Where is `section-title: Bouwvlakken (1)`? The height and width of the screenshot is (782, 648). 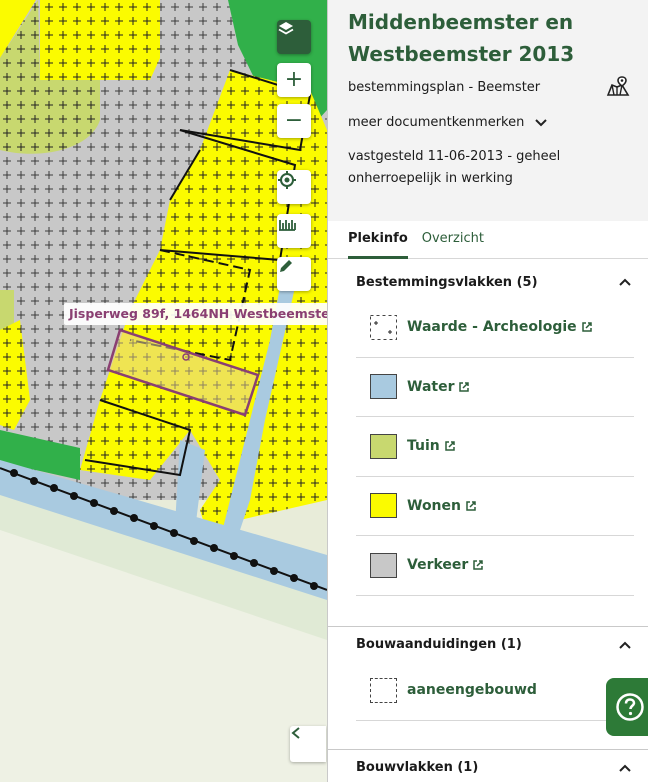 section-title: Bouwvlakken (1) is located at coordinates (417, 767).